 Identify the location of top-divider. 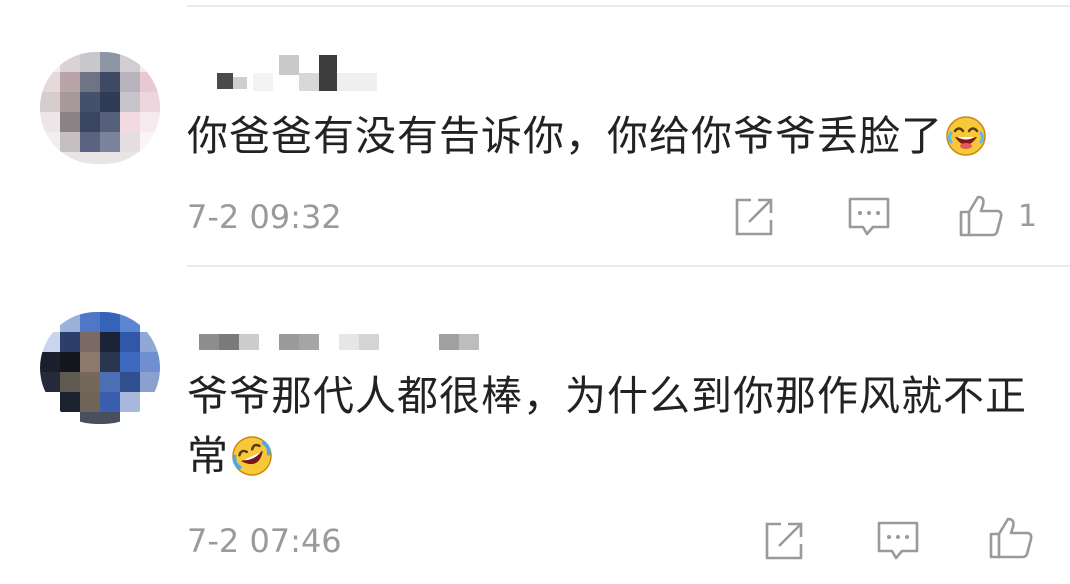
(628, 6).